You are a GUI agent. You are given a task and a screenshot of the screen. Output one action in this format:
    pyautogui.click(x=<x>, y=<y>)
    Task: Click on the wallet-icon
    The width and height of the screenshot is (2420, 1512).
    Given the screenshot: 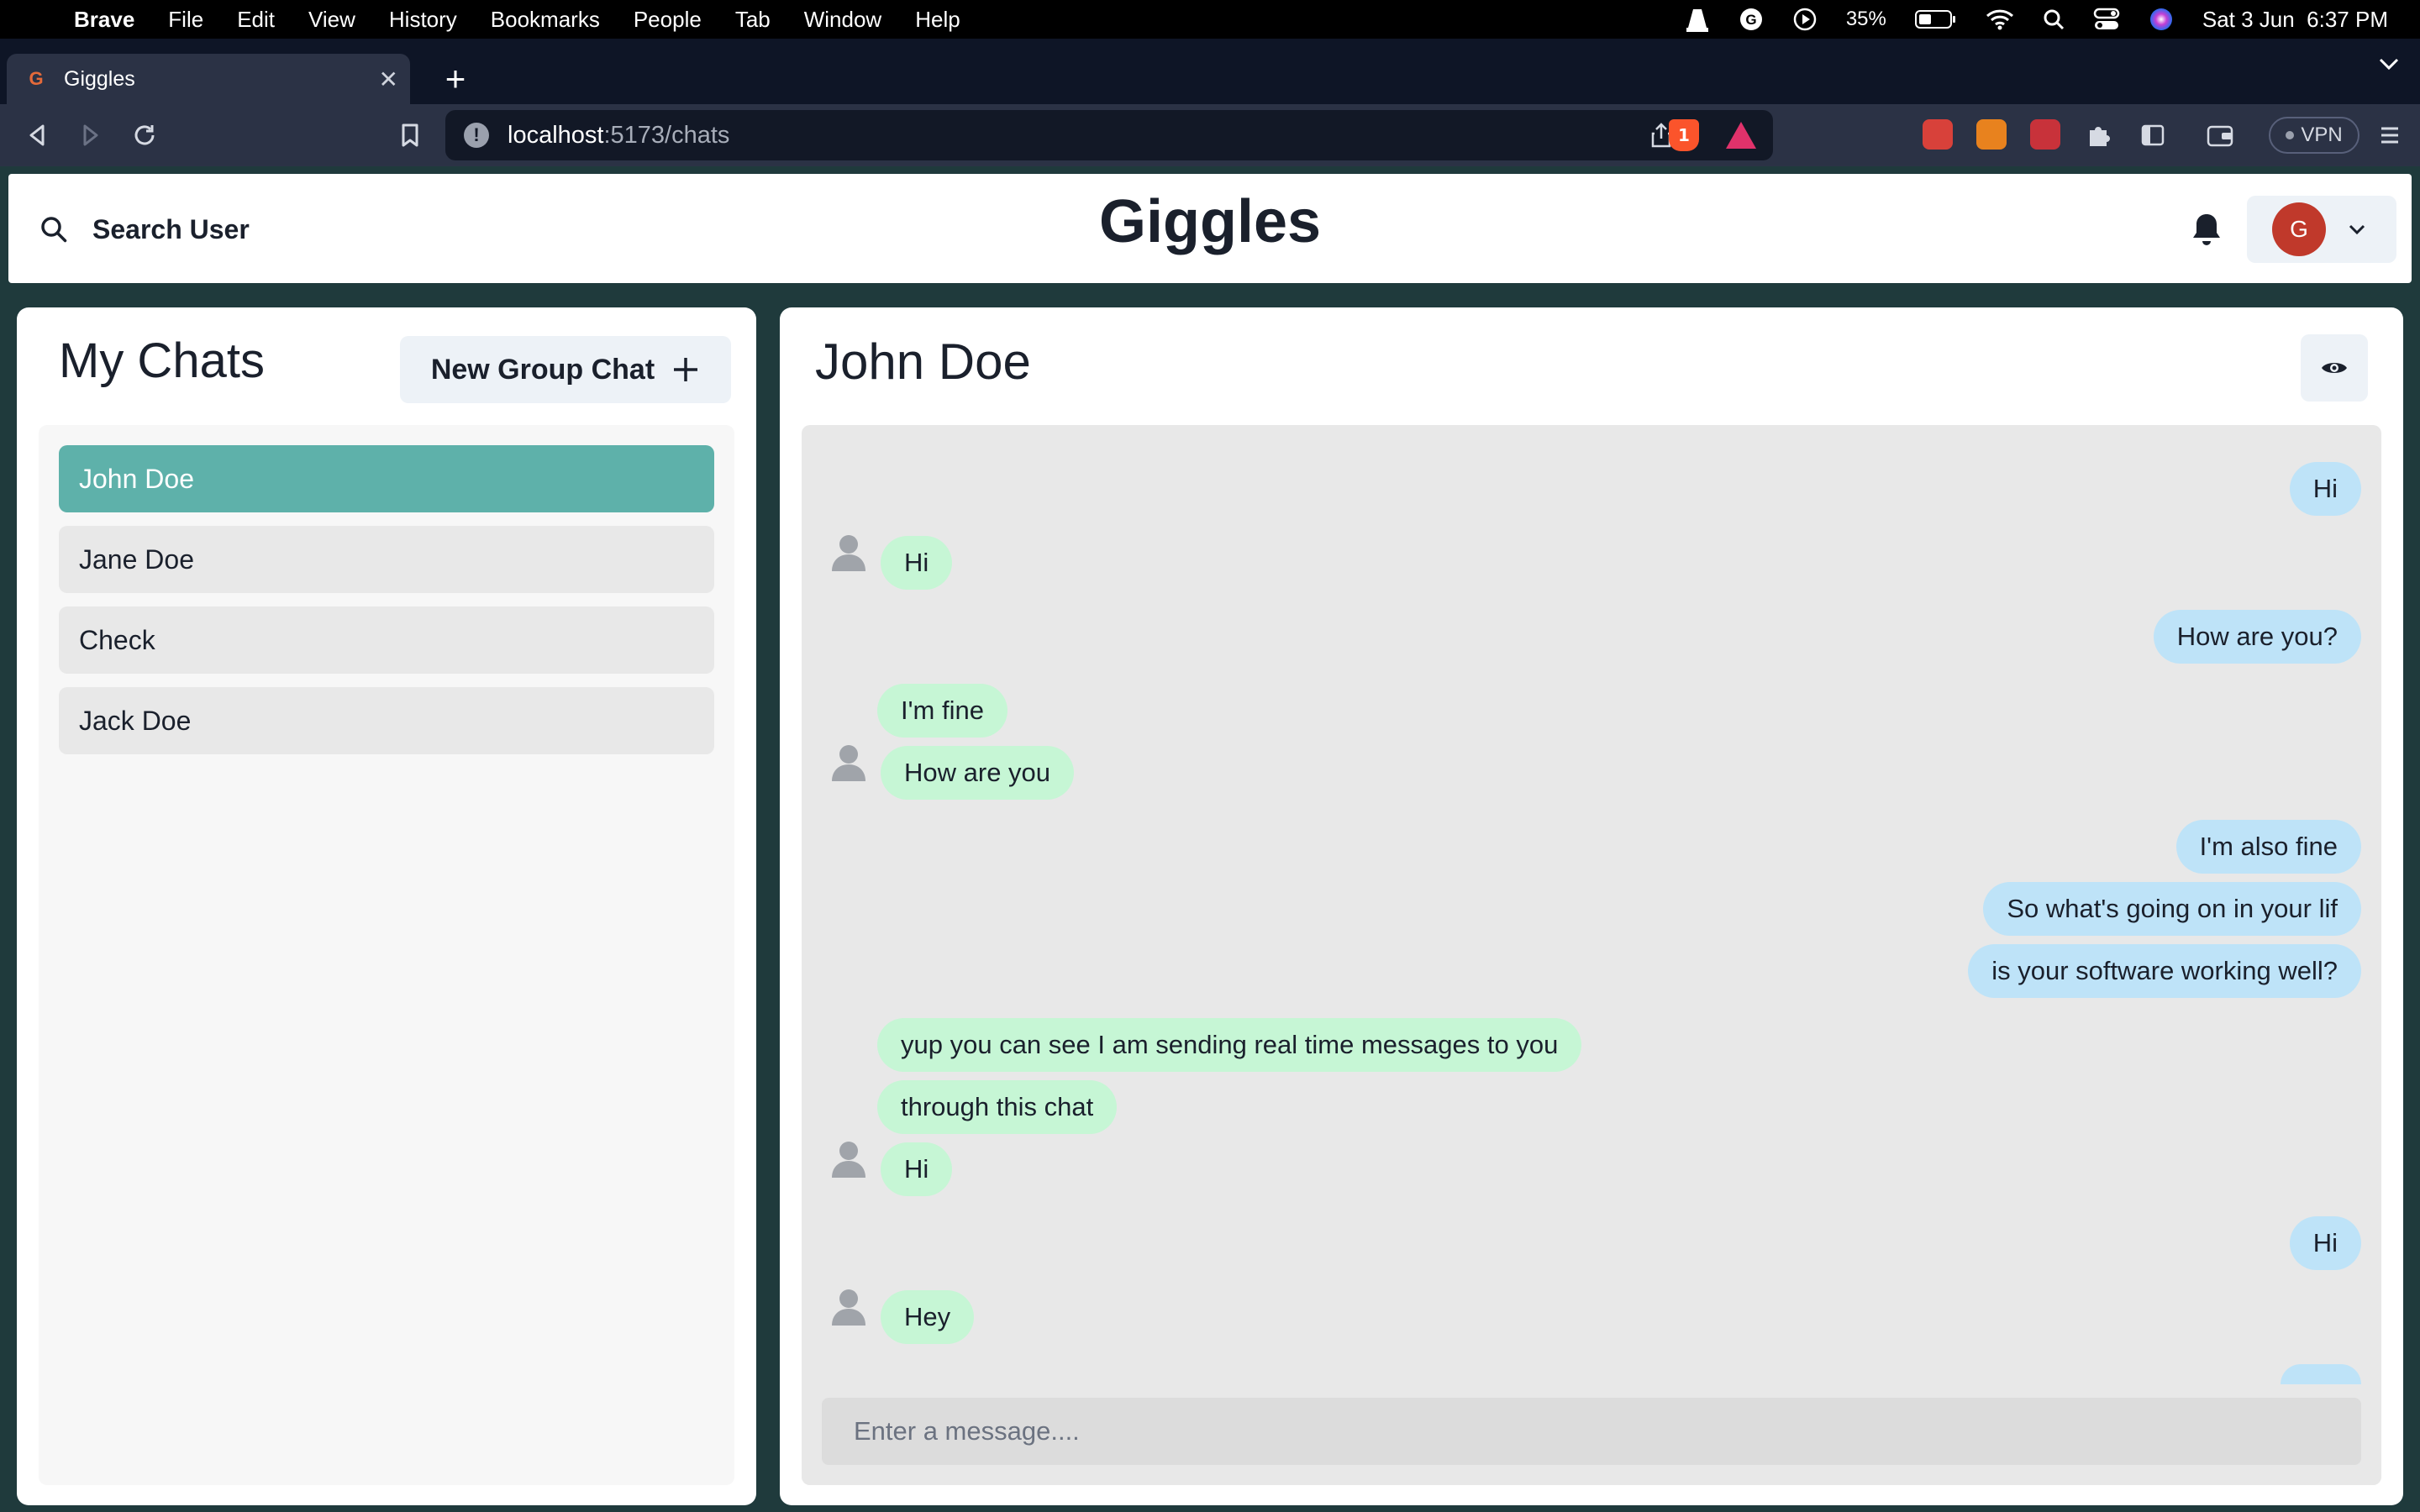 What is the action you would take?
    pyautogui.click(x=2220, y=135)
    